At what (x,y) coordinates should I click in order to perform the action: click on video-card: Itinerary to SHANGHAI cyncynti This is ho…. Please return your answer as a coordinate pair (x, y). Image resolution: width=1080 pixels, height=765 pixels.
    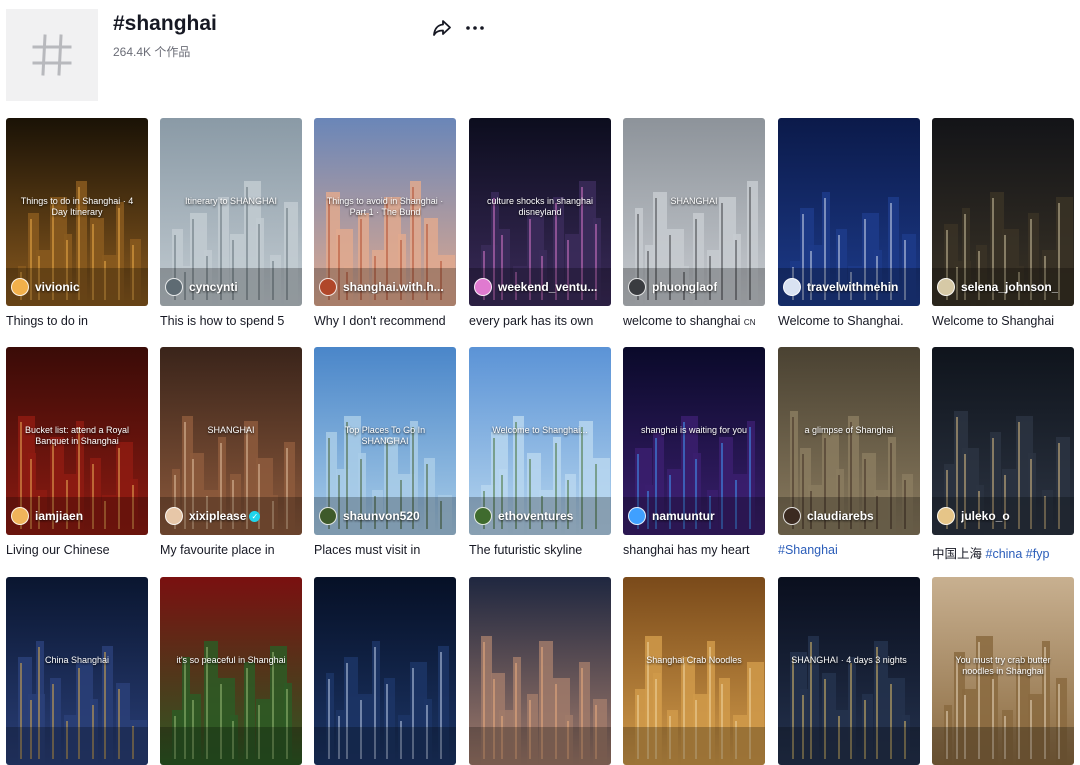
    Looking at the image, I should click on (231, 223).